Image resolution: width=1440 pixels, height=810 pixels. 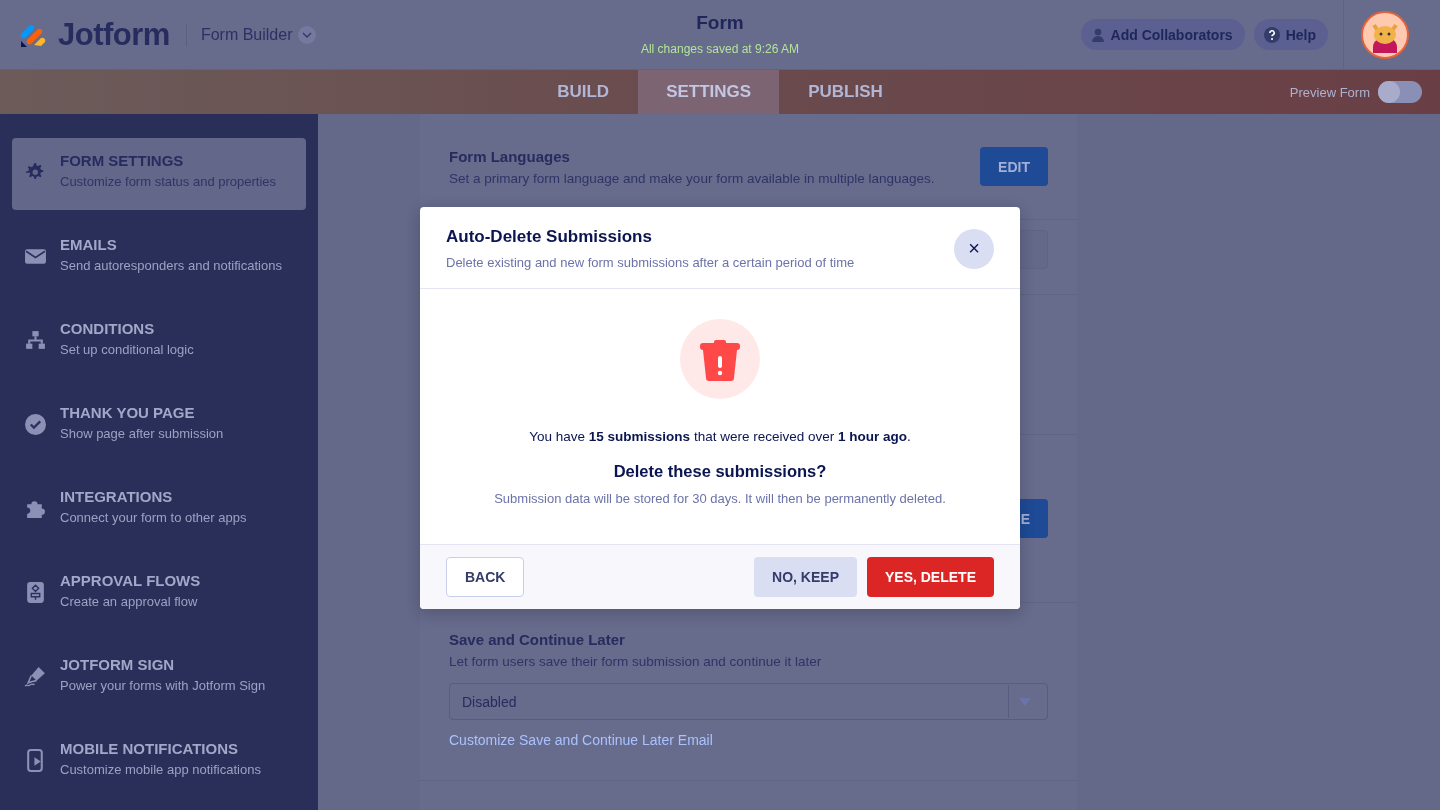 I want to click on tab: PUBLISH, so click(x=845, y=92).